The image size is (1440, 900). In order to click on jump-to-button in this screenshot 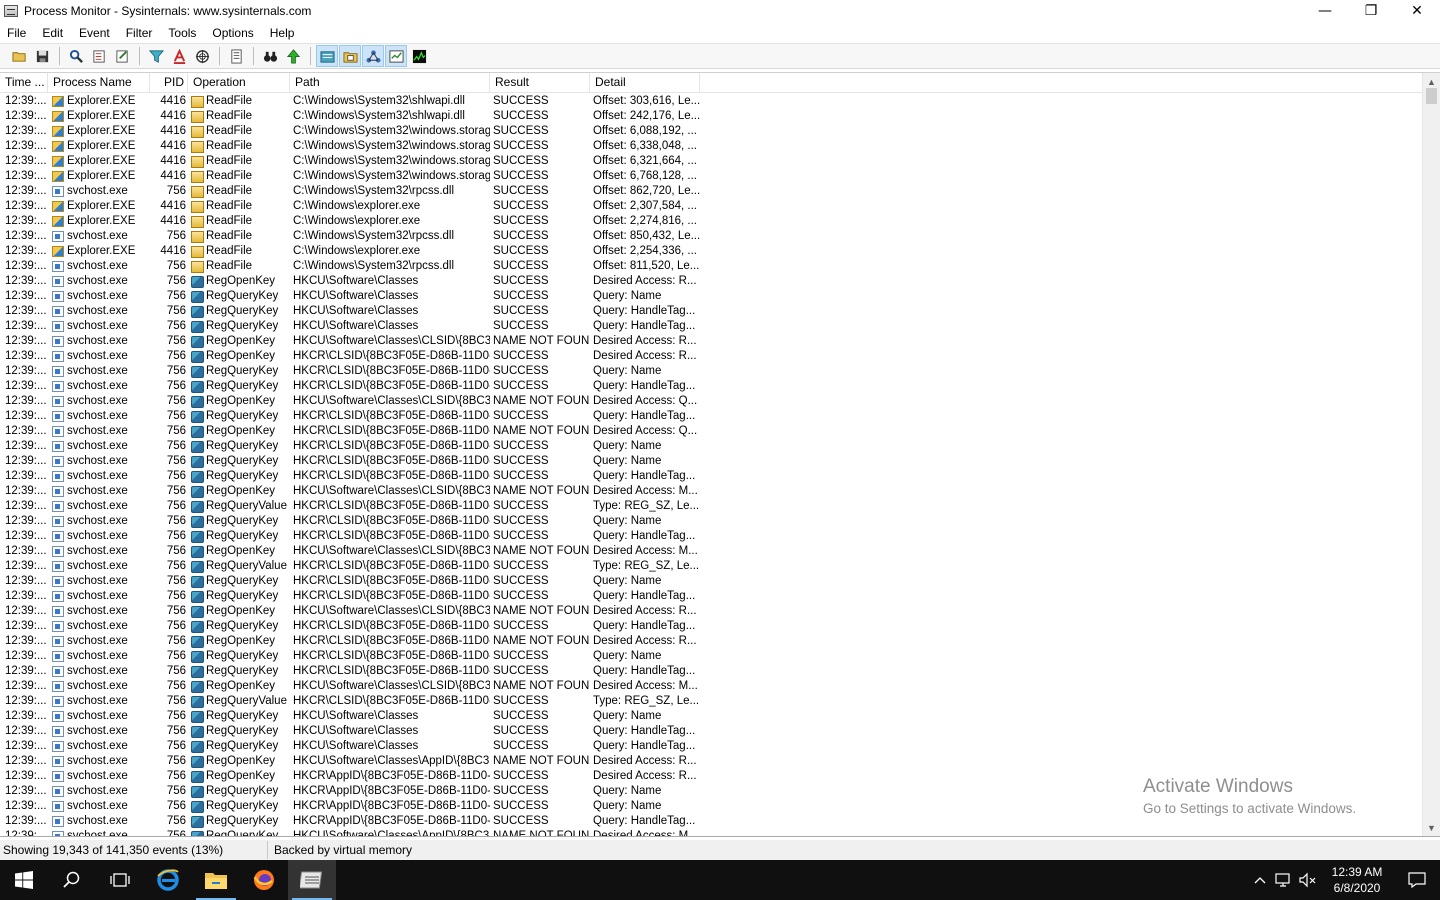, I will do `click(293, 56)`.